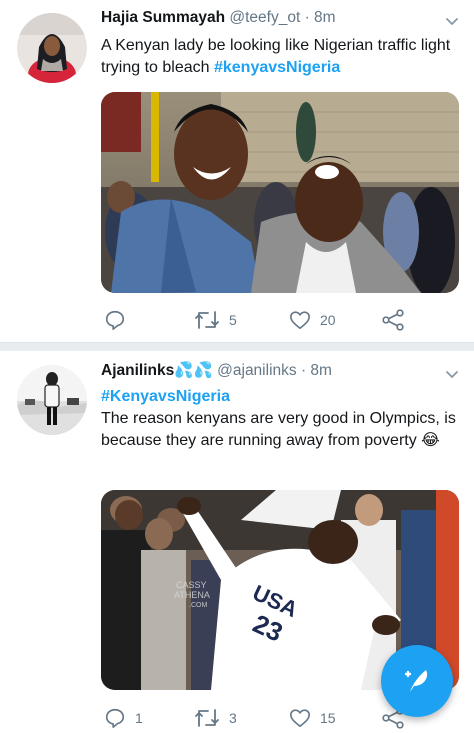 Image resolution: width=474 pixels, height=733 pixels. I want to click on like-count: 20, so click(328, 320).